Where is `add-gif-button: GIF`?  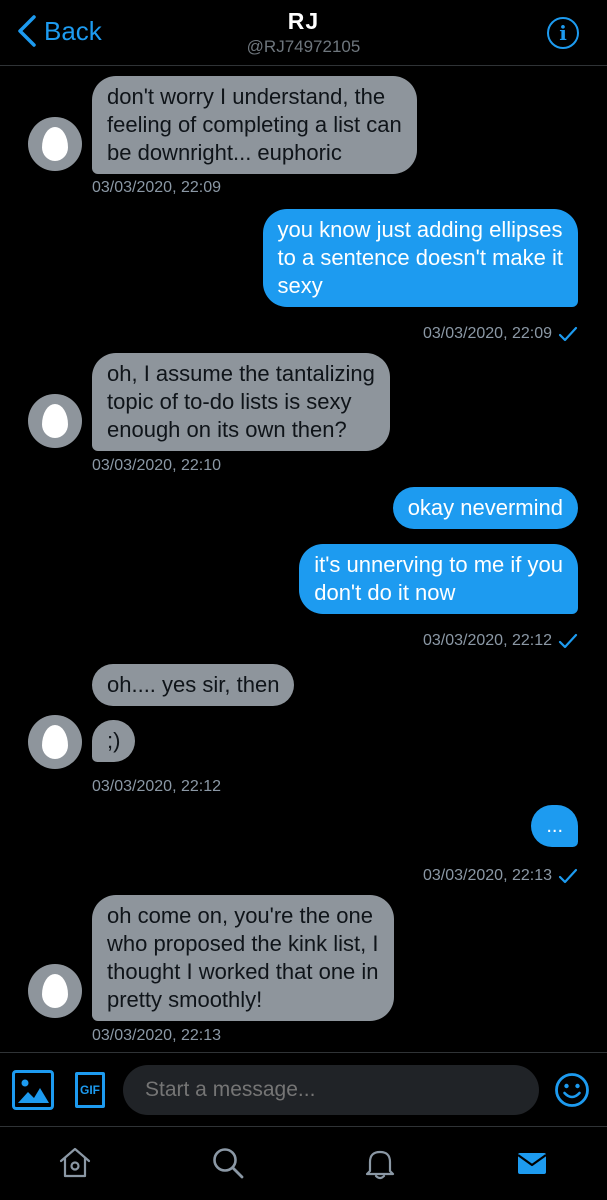
add-gif-button: GIF is located at coordinates (90, 1090).